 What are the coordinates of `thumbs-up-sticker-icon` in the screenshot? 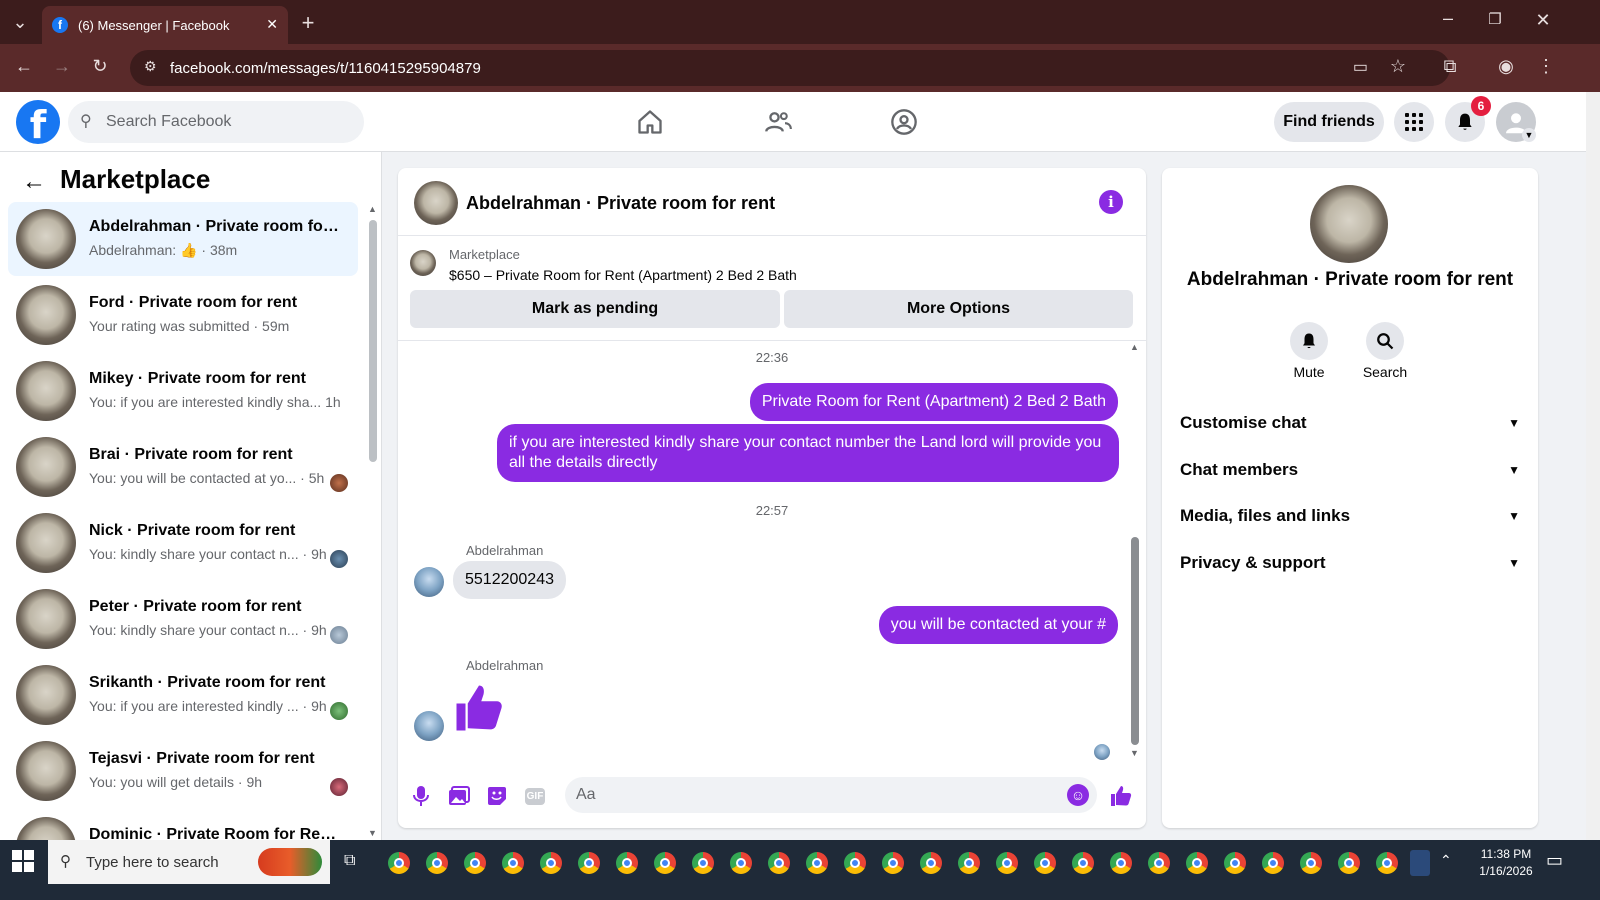 It's located at (479, 710).